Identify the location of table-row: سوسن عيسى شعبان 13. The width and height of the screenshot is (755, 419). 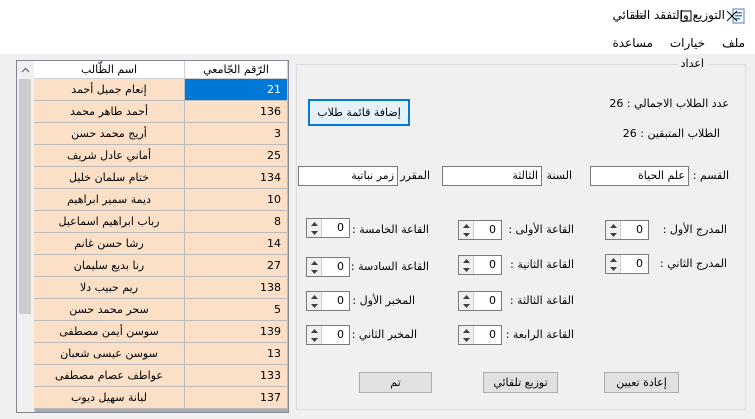
(161, 354).